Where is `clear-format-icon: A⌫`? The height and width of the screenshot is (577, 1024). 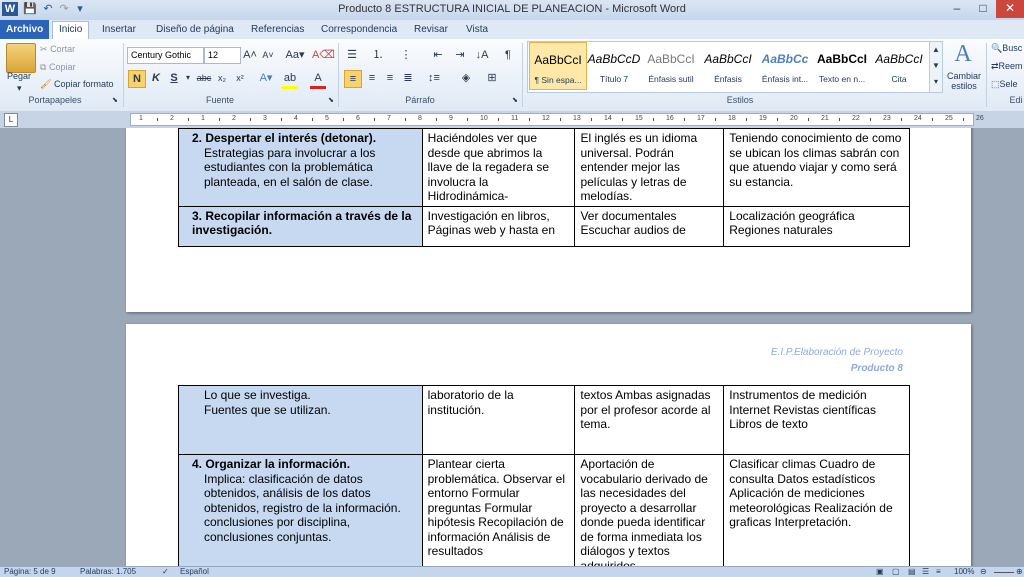
clear-format-icon: A⌫ is located at coordinates (323, 55).